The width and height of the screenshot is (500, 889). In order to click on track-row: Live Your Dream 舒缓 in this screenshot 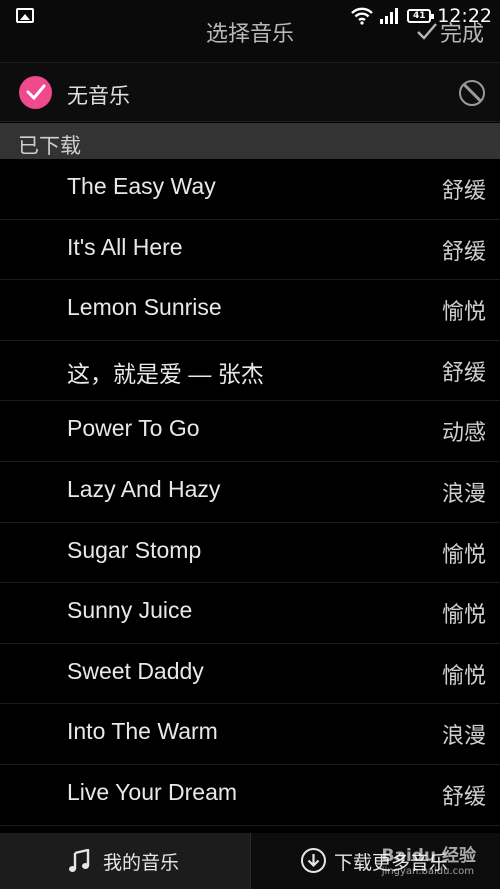, I will do `click(250, 795)`.